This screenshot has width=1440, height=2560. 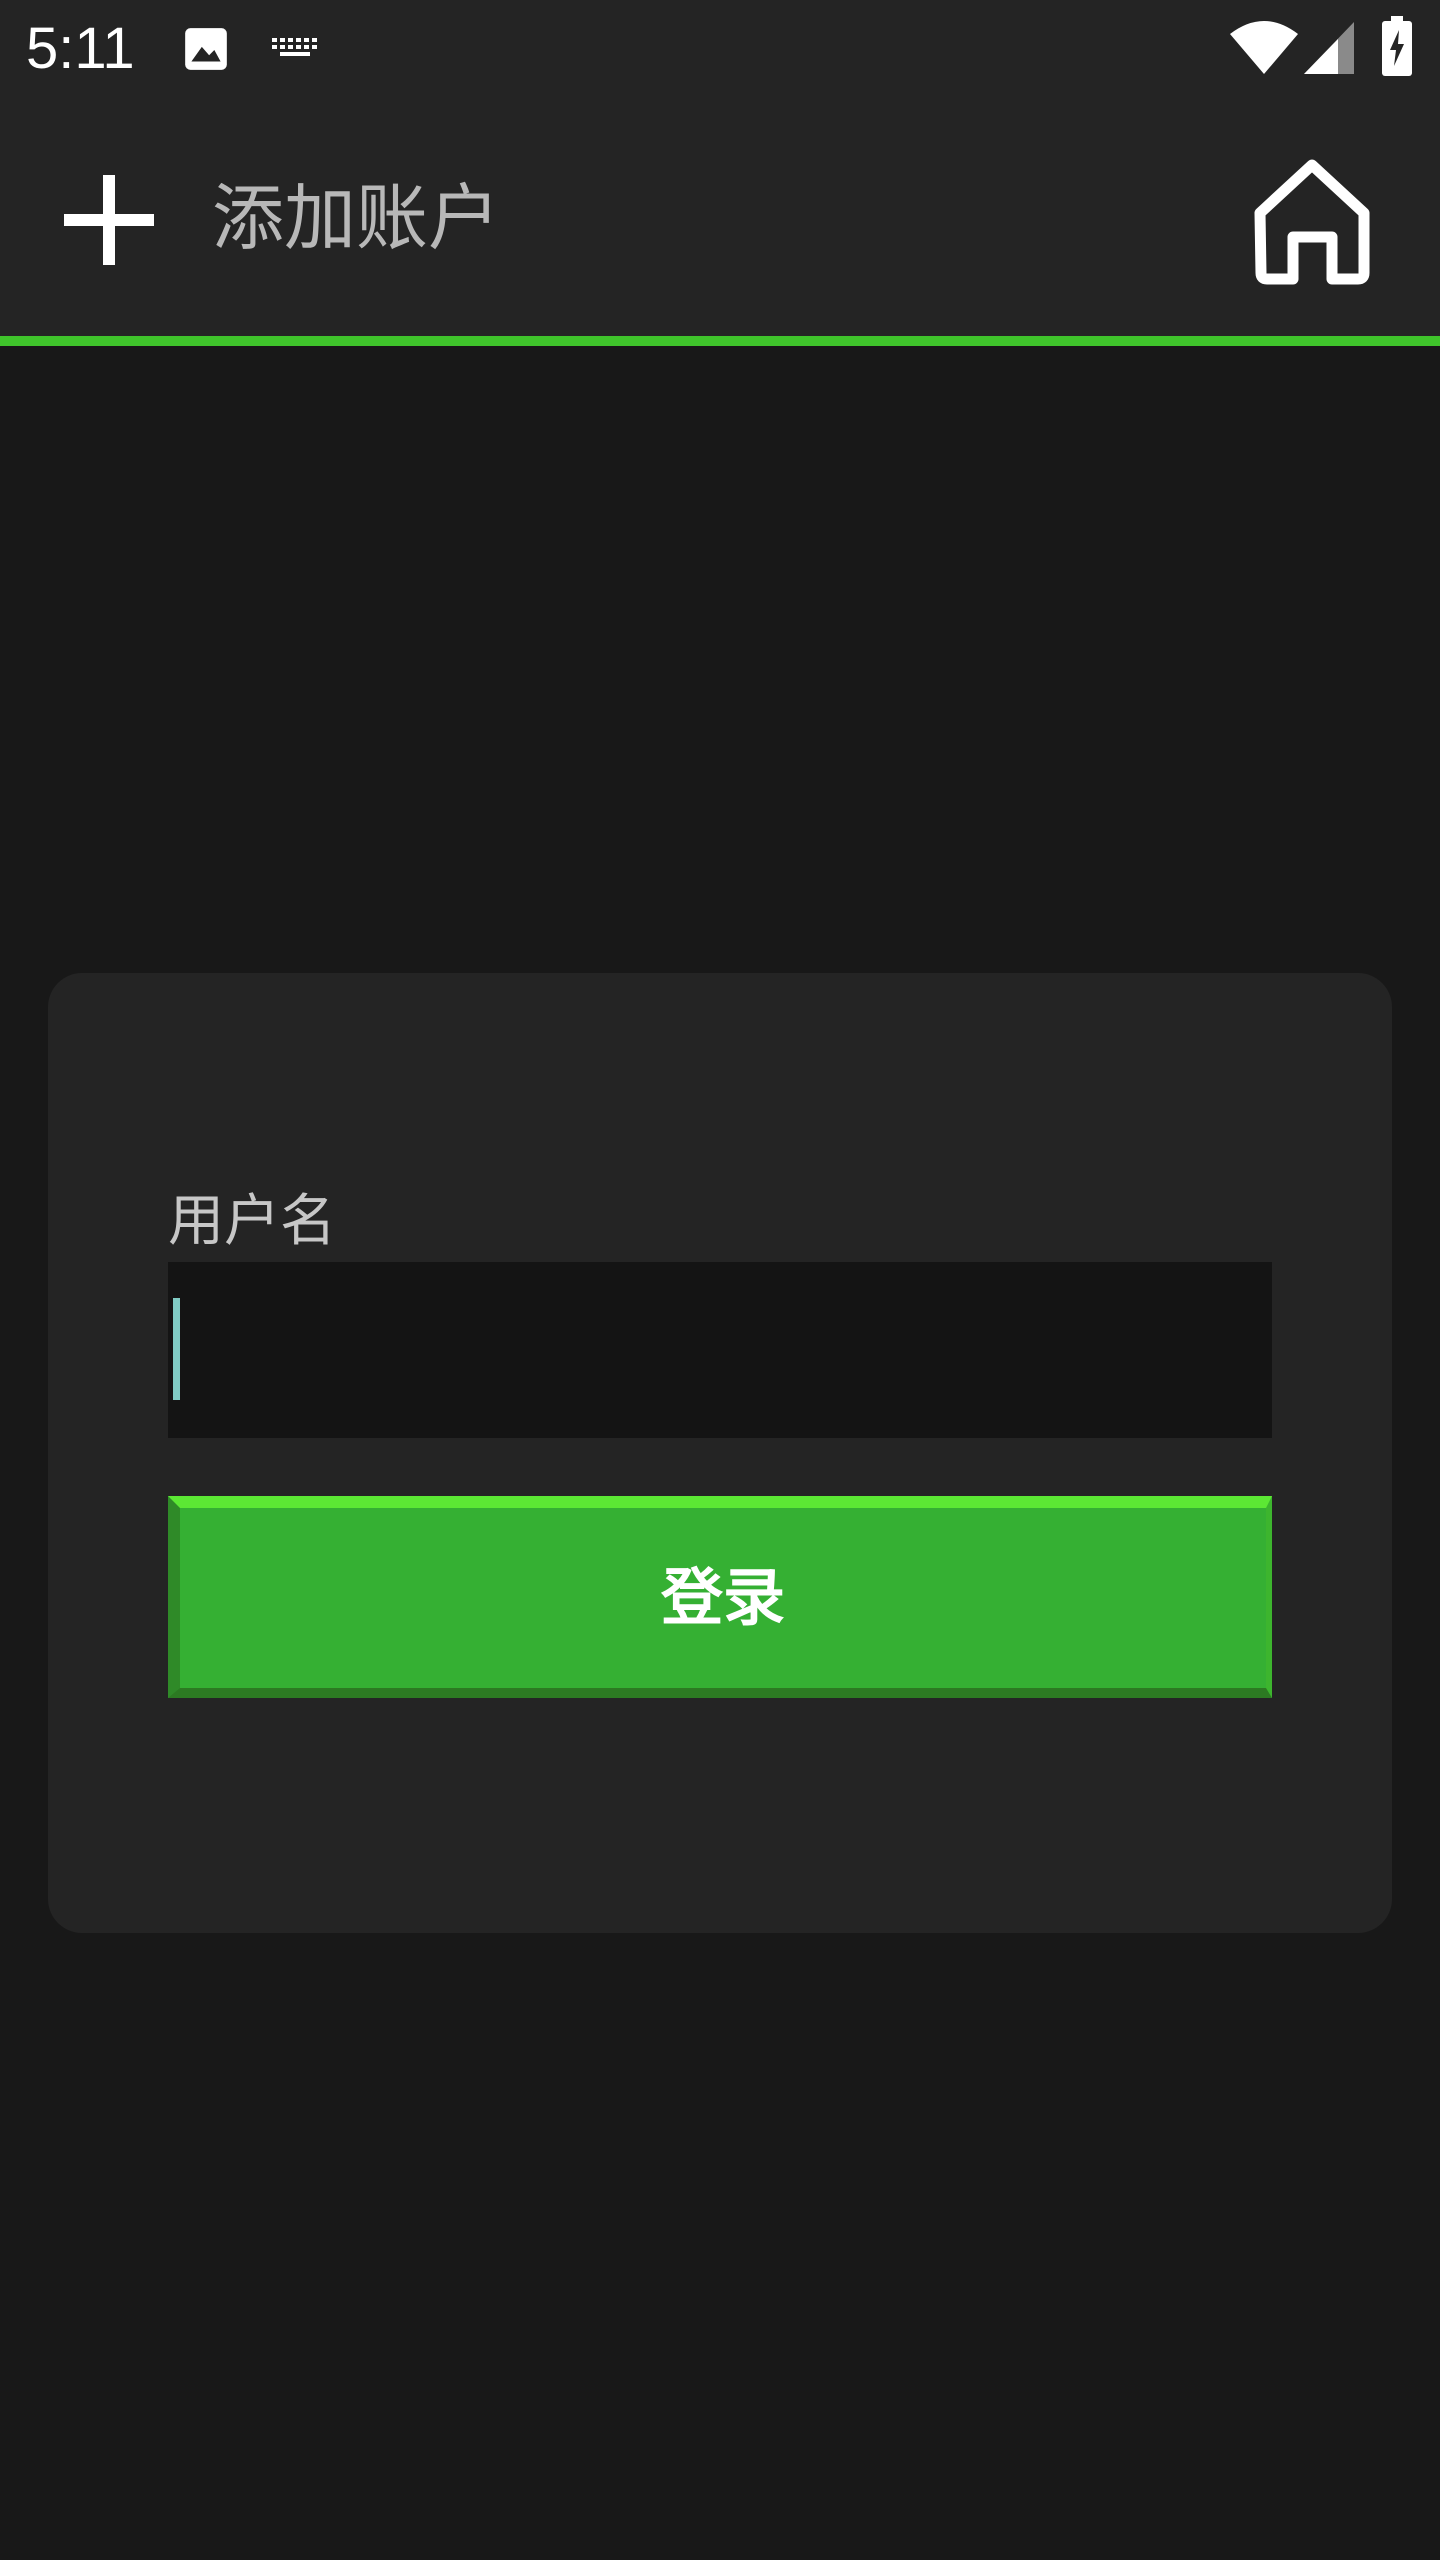 What do you see at coordinates (294, 47) in the screenshot?
I see `keyboard-icon` at bounding box center [294, 47].